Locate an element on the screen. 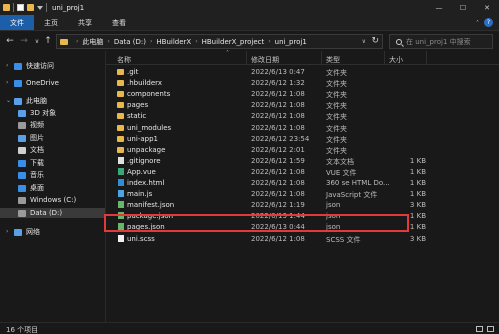 This screenshot has height=334, width=499. details-view-icon is located at coordinates (479, 329).